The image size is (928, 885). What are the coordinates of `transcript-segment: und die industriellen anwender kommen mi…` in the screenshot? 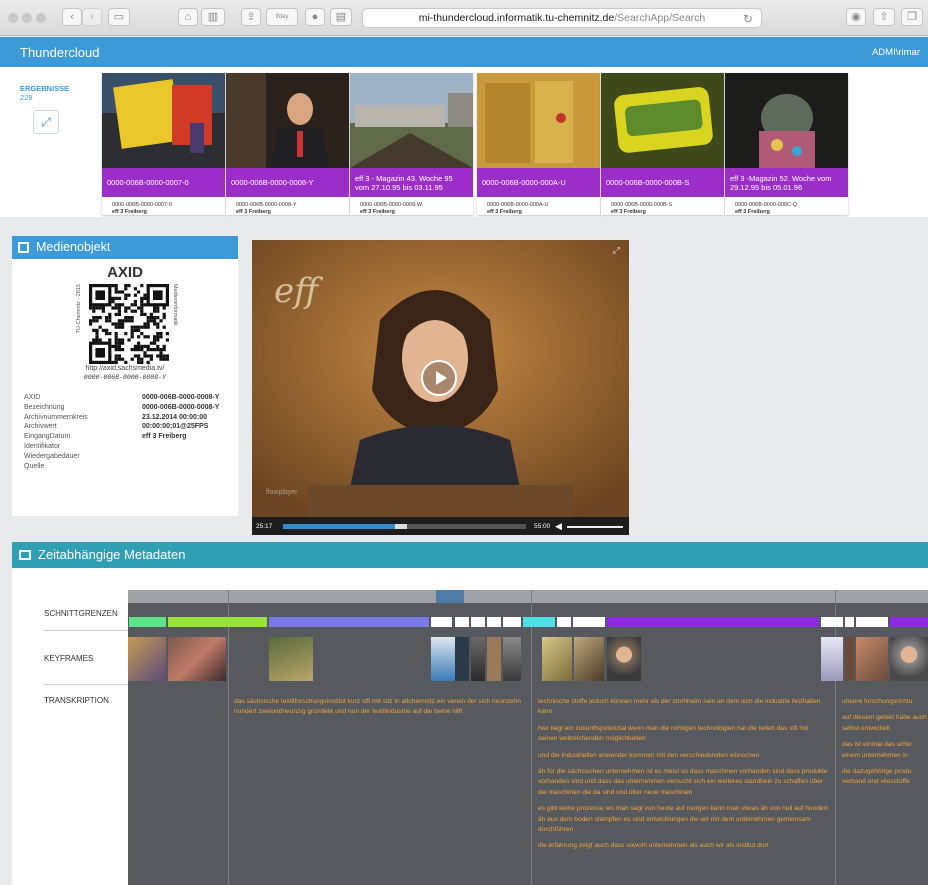 It's located at (683, 756).